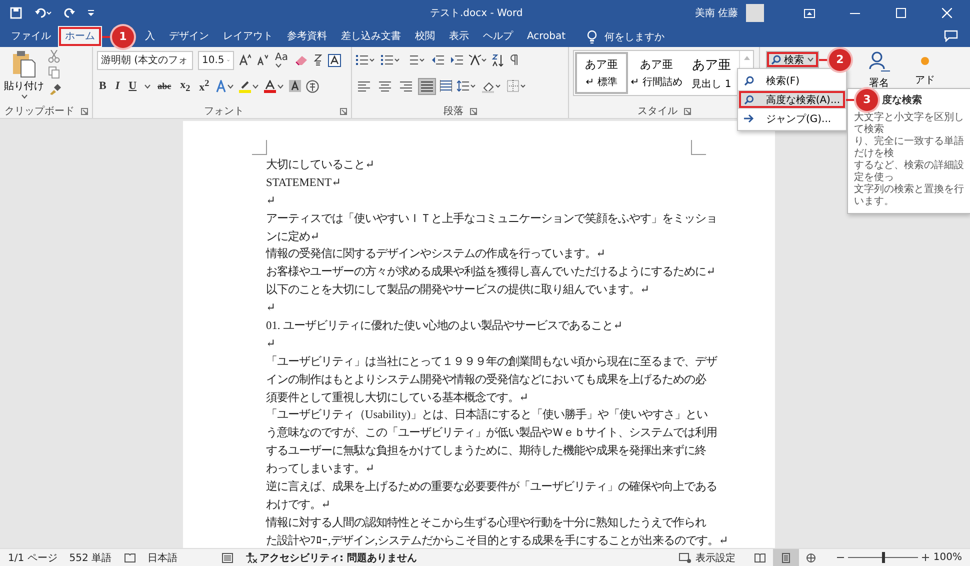 The height and width of the screenshot is (566, 970). I want to click on font-size-field: 10.5, so click(216, 60).